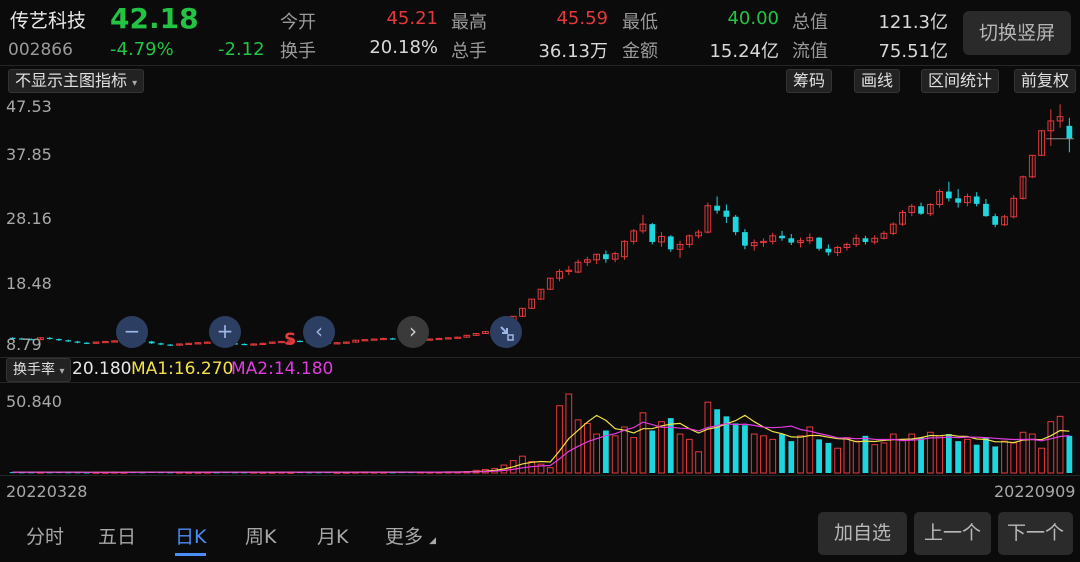 This screenshot has width=1080, height=562. What do you see at coordinates (877, 81) in the screenshot?
I see `draw-line-button: 画线` at bounding box center [877, 81].